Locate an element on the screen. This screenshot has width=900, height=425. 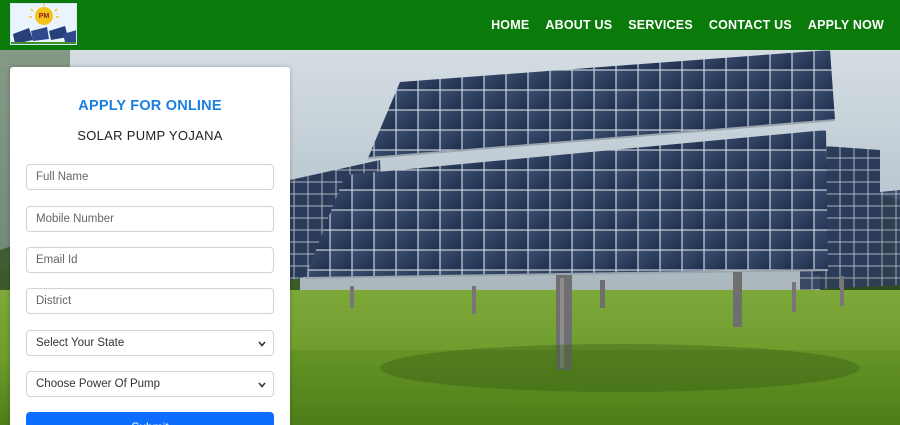
state-select-value: Select Your State is located at coordinates (80, 343).